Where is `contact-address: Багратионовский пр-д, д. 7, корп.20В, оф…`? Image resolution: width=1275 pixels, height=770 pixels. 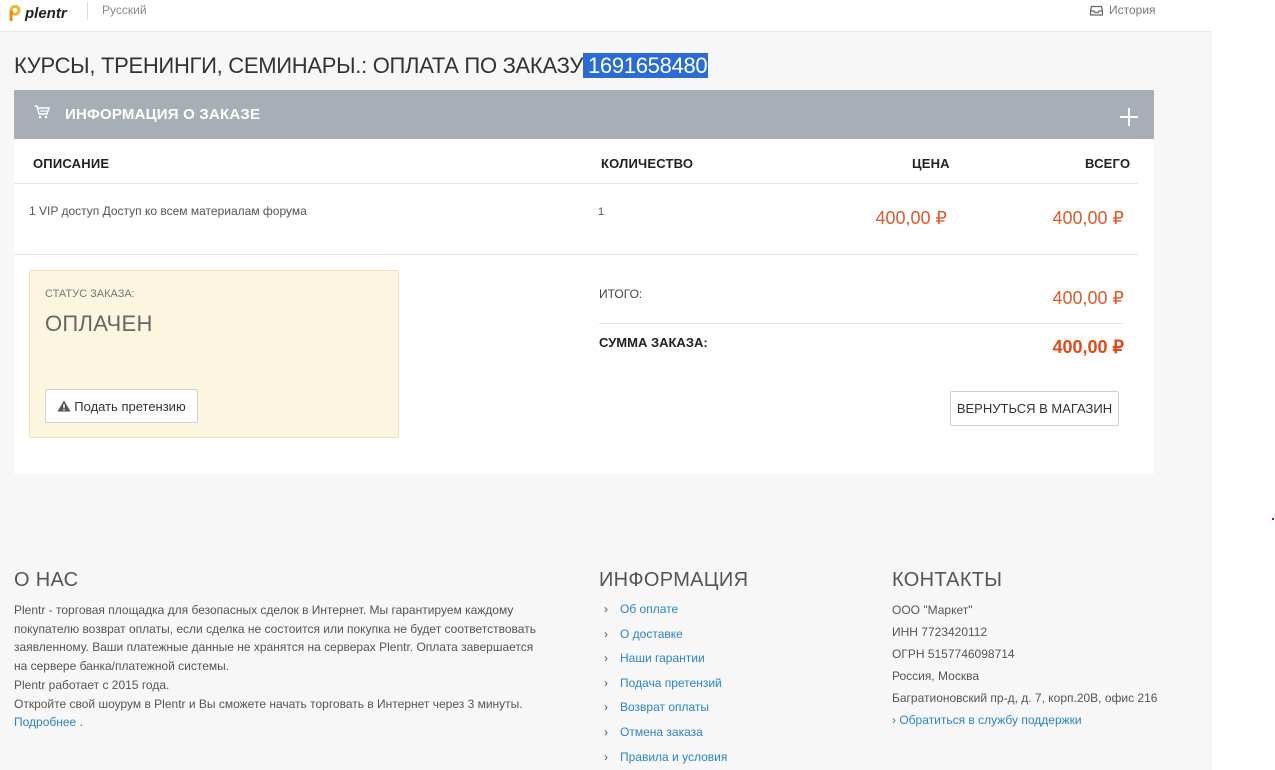
contact-address: Багратионовский пр-д, д. 7, корп.20В, оф… is located at coordinates (1025, 698).